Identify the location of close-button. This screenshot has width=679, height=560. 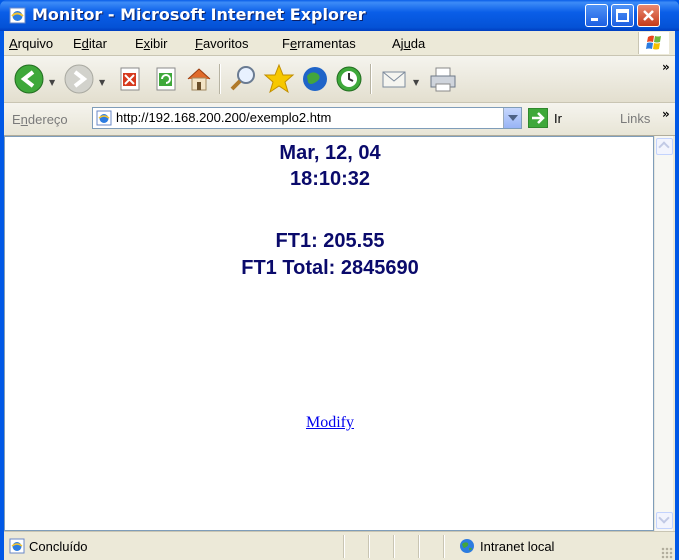
(648, 15).